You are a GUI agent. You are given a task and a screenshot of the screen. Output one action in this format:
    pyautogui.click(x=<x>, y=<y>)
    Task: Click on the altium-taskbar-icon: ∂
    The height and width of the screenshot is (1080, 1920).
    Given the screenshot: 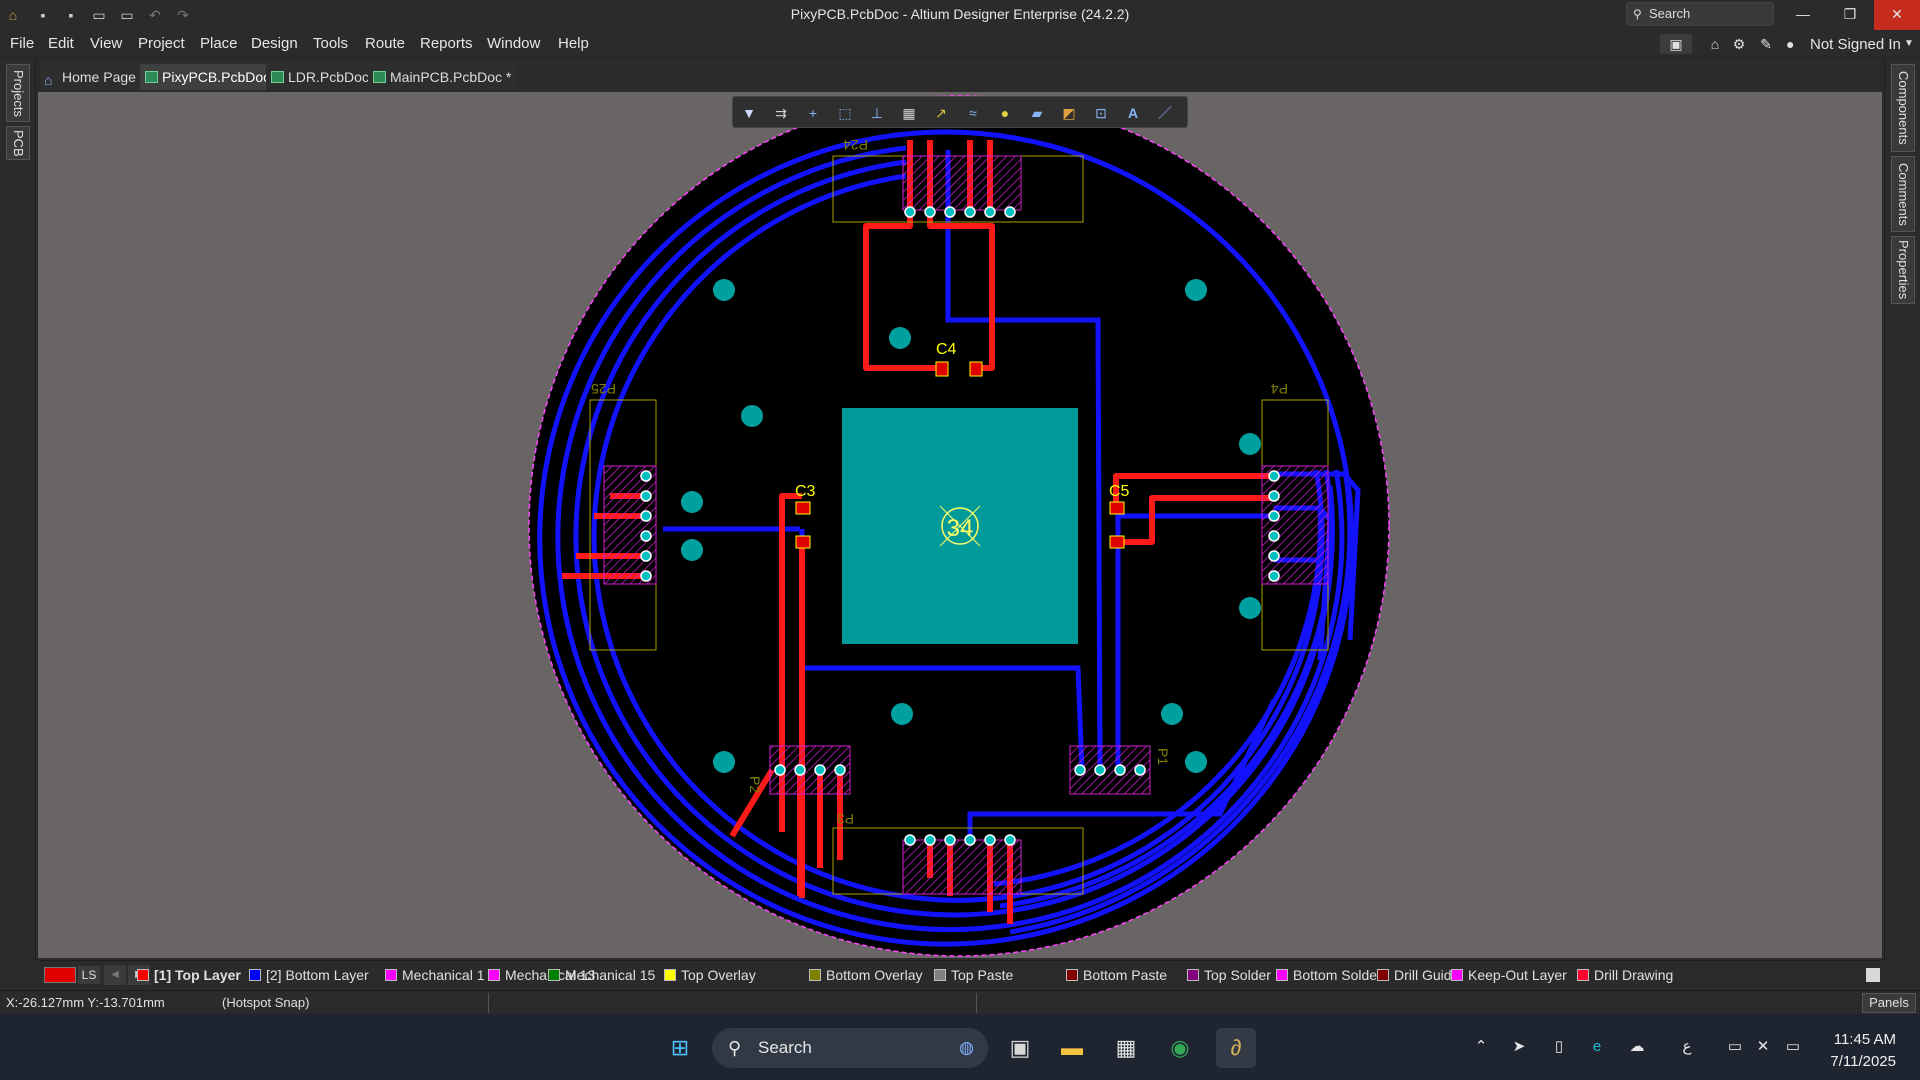 What is the action you would take?
    pyautogui.click(x=1236, y=1048)
    